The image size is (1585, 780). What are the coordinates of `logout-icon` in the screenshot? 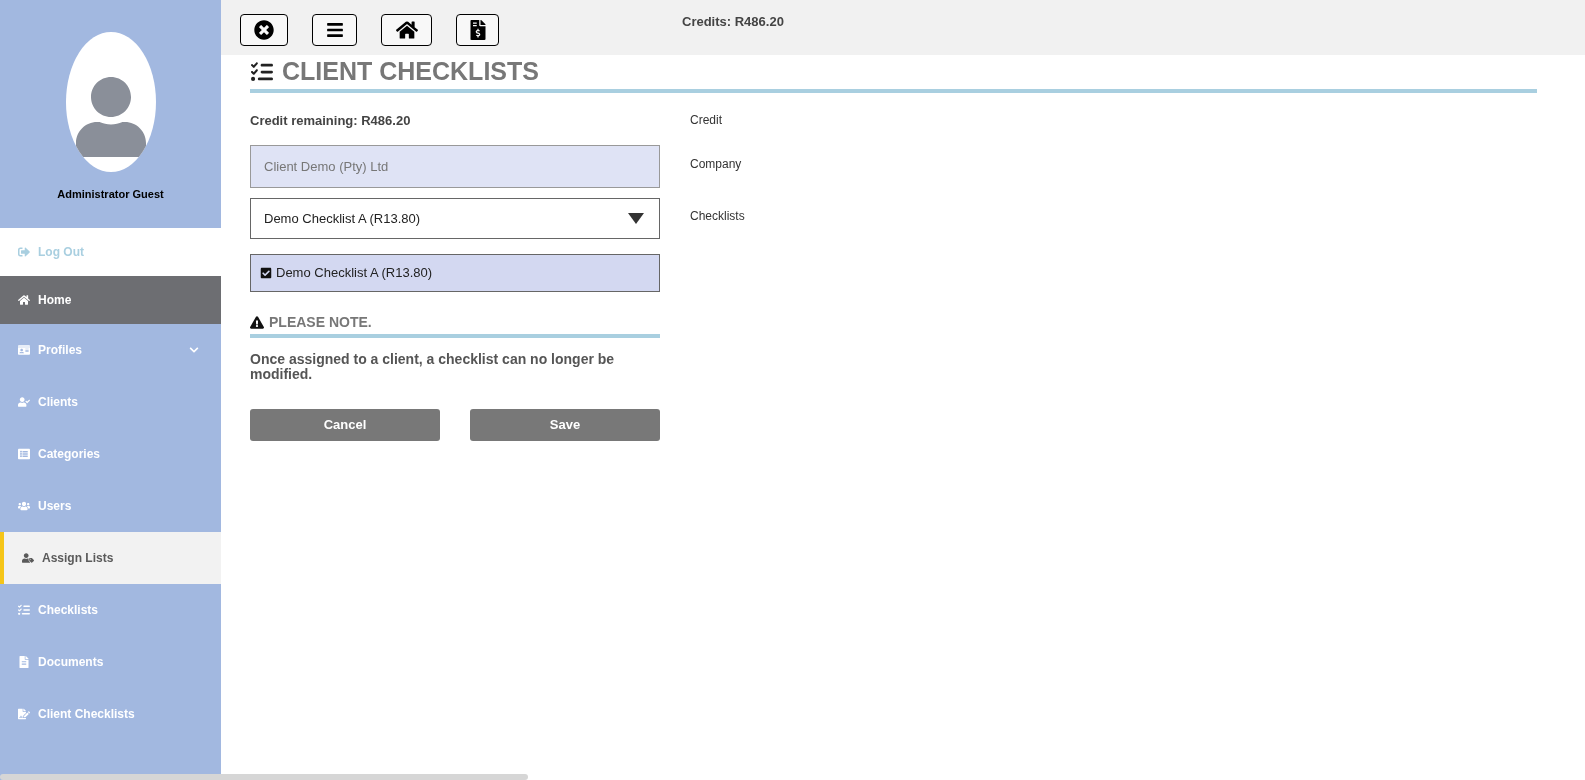 It's located at (24, 252).